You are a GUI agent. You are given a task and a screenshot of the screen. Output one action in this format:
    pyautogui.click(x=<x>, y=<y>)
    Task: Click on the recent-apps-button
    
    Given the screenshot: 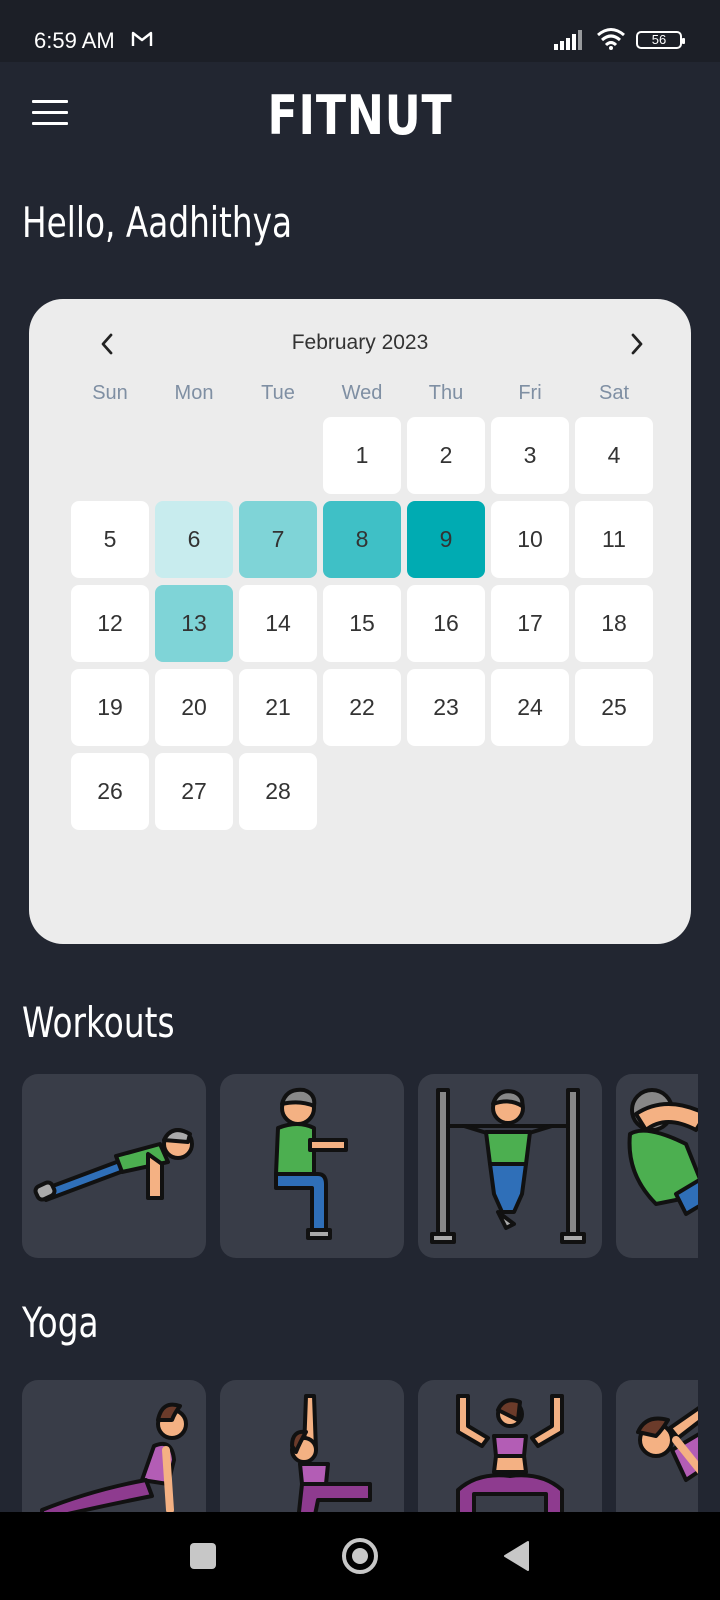 What is the action you would take?
    pyautogui.click(x=203, y=1556)
    